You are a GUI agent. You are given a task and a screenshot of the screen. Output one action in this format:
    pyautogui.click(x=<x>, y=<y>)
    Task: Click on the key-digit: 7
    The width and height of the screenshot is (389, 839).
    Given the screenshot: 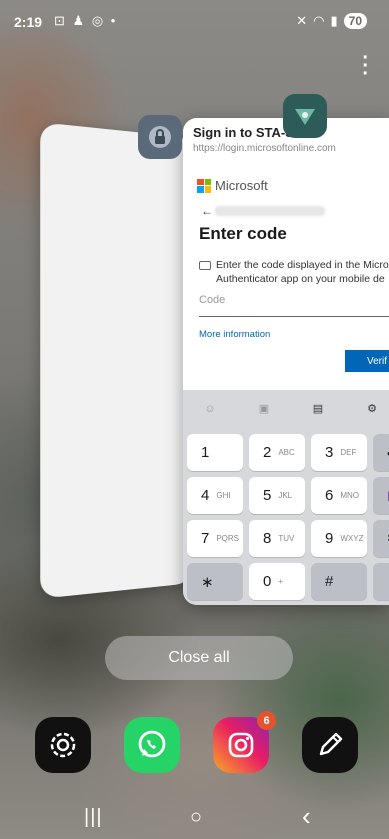 What is the action you would take?
    pyautogui.click(x=205, y=538)
    